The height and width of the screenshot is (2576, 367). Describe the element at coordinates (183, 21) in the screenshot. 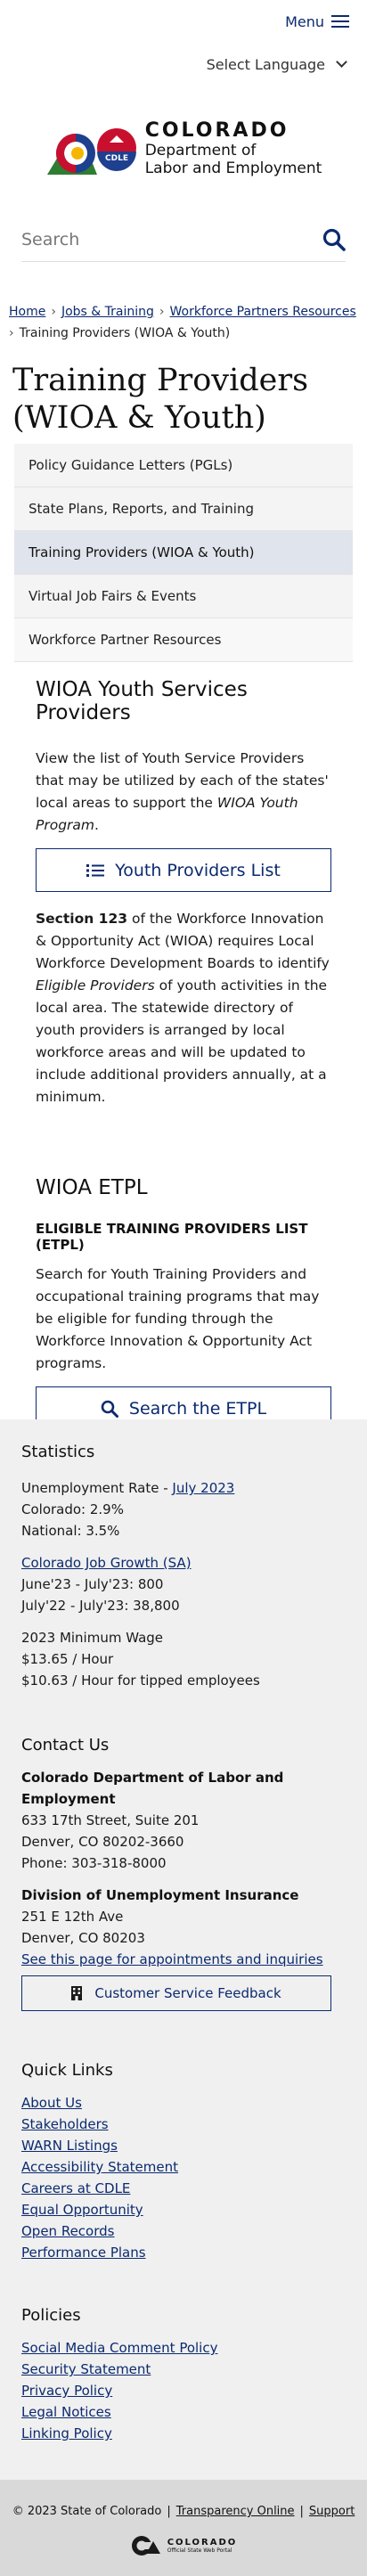

I see `top-bar: Menu` at that location.